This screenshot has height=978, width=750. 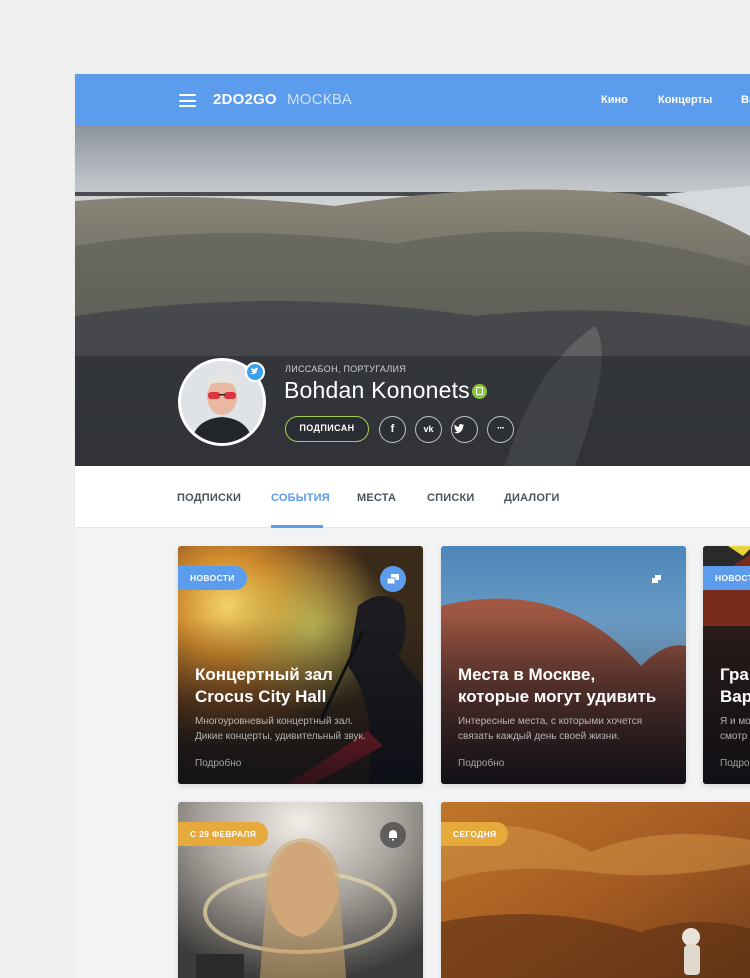 What do you see at coordinates (327, 429) in the screenshot?
I see `subscribe-button: ПОДПИСАН` at bounding box center [327, 429].